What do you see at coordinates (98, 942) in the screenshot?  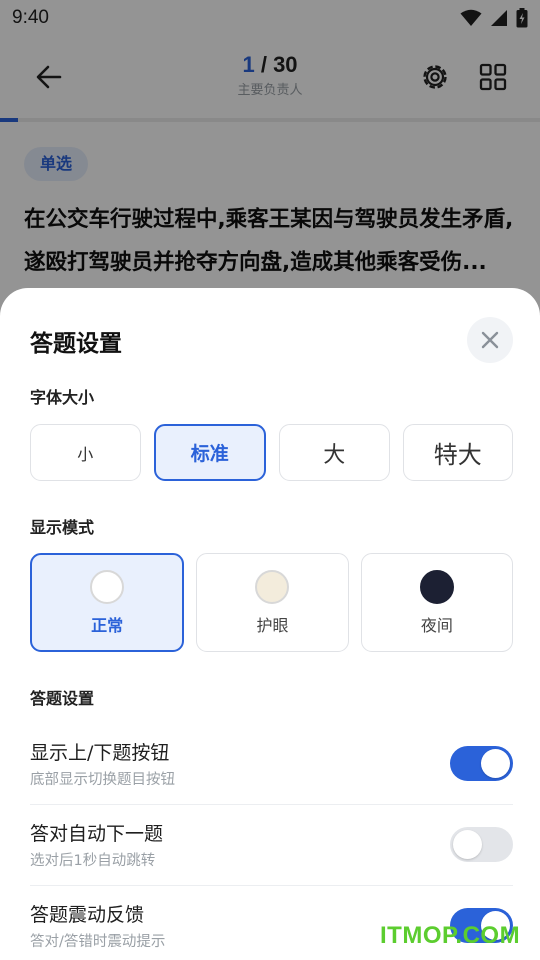 I see `setting-desc: 答对/答错时震动提示` at bounding box center [98, 942].